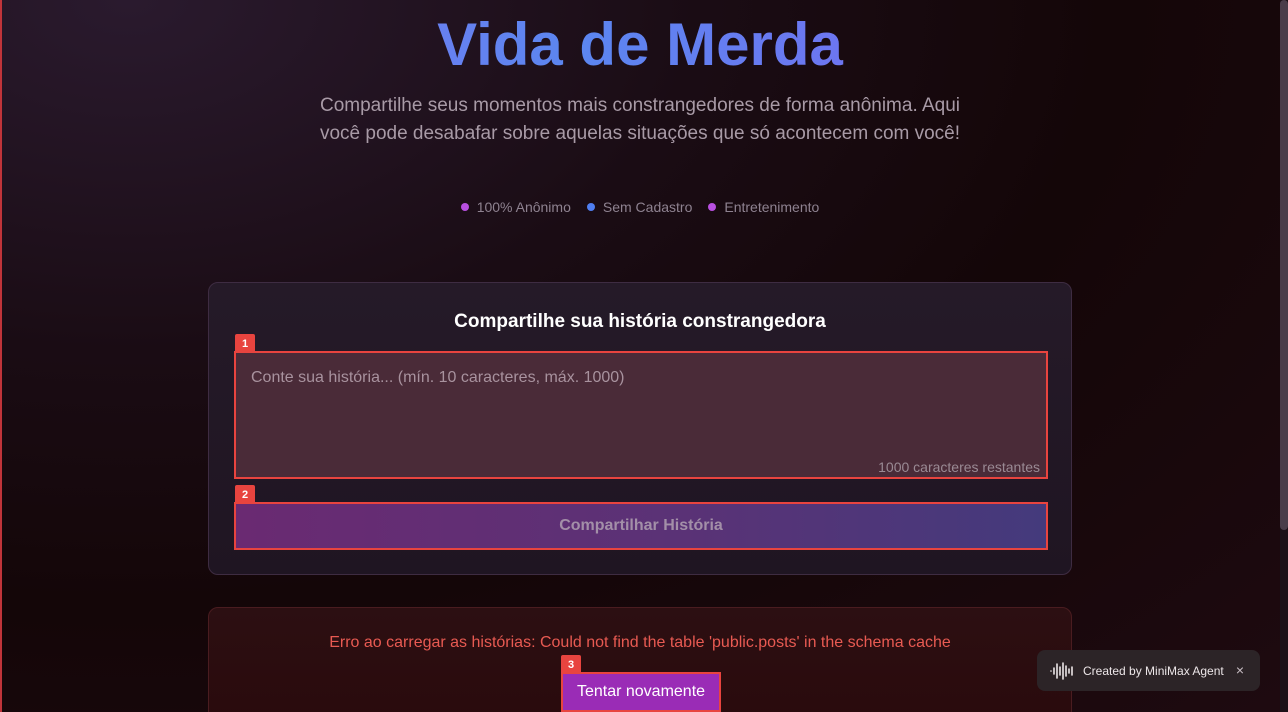 This screenshot has height=712, width=1288. What do you see at coordinates (641, 415) in the screenshot?
I see `story-textarea-wrapper: 1000 caracteres restantes` at bounding box center [641, 415].